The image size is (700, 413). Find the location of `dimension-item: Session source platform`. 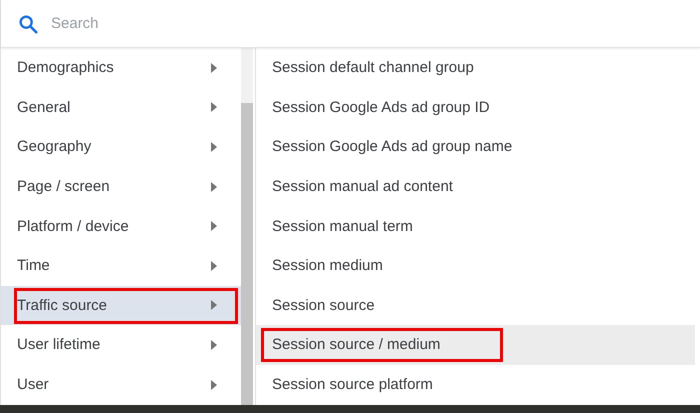

dimension-item: Session source platform is located at coordinates (475, 384).